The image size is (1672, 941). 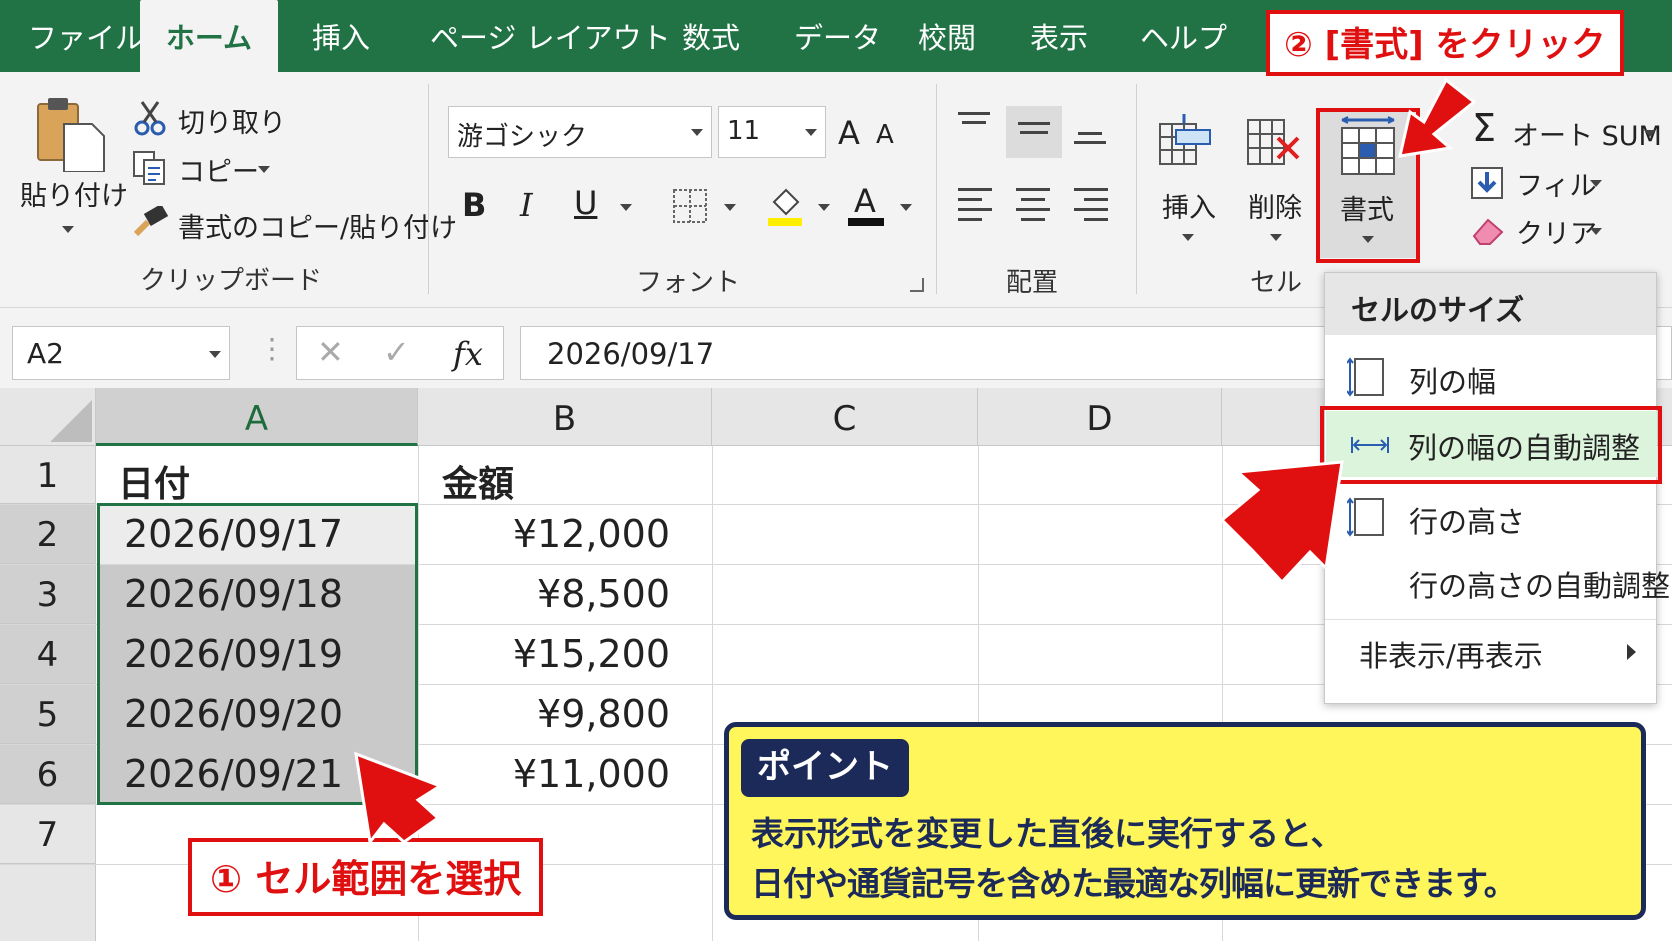 What do you see at coordinates (1437, 117) in the screenshot?
I see `arrow-to-format-button` at bounding box center [1437, 117].